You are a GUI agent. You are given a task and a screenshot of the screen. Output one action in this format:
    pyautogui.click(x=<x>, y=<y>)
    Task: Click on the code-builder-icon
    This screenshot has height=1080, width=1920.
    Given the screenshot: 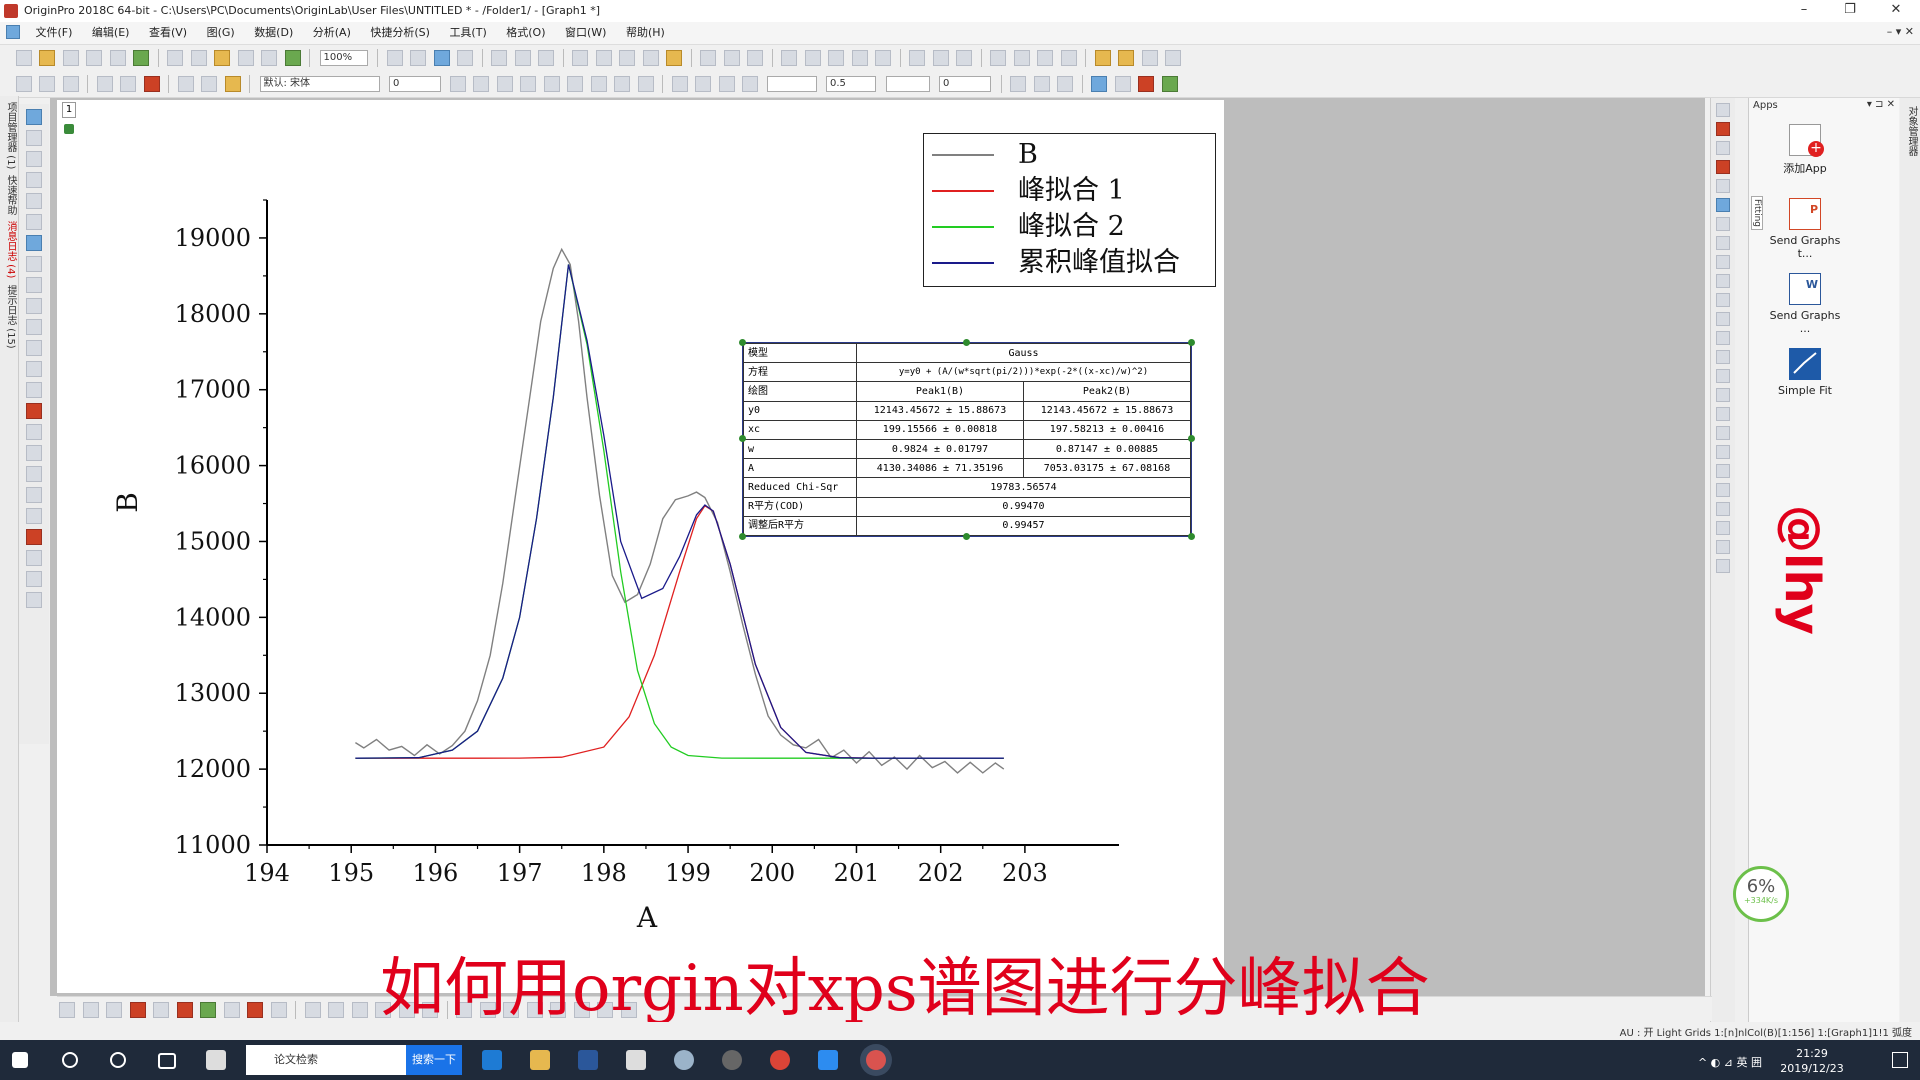 What is the action you would take?
    pyautogui.click(x=499, y=58)
    